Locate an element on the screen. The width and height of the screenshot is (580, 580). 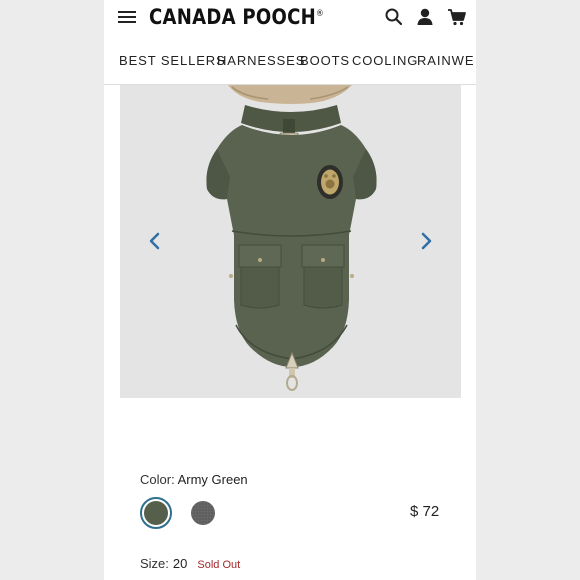
chevron-left-icon is located at coordinates (155, 241).